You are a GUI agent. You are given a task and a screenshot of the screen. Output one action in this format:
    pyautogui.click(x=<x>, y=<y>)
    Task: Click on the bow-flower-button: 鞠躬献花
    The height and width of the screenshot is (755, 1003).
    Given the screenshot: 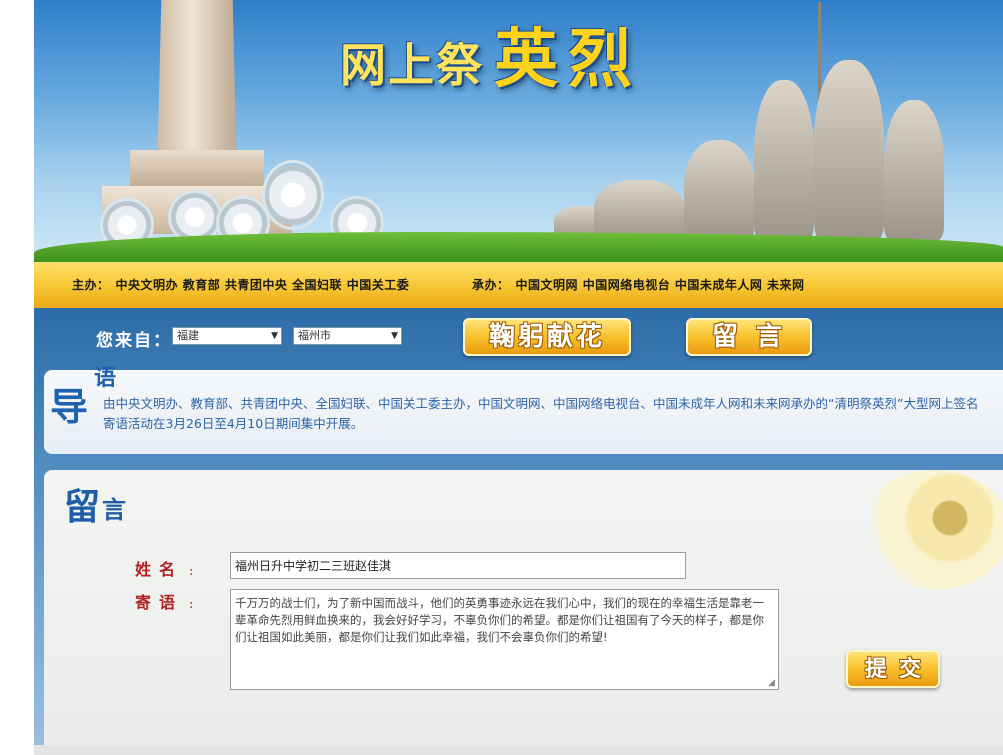 What is the action you would take?
    pyautogui.click(x=547, y=337)
    